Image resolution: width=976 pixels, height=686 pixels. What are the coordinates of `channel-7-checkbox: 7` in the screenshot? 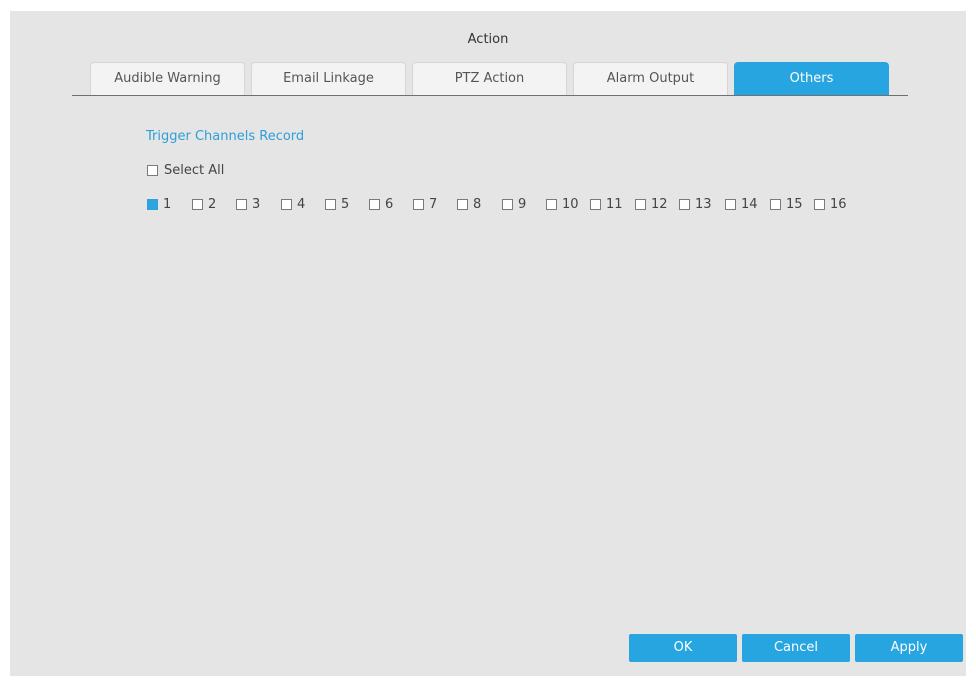 It's located at (425, 204).